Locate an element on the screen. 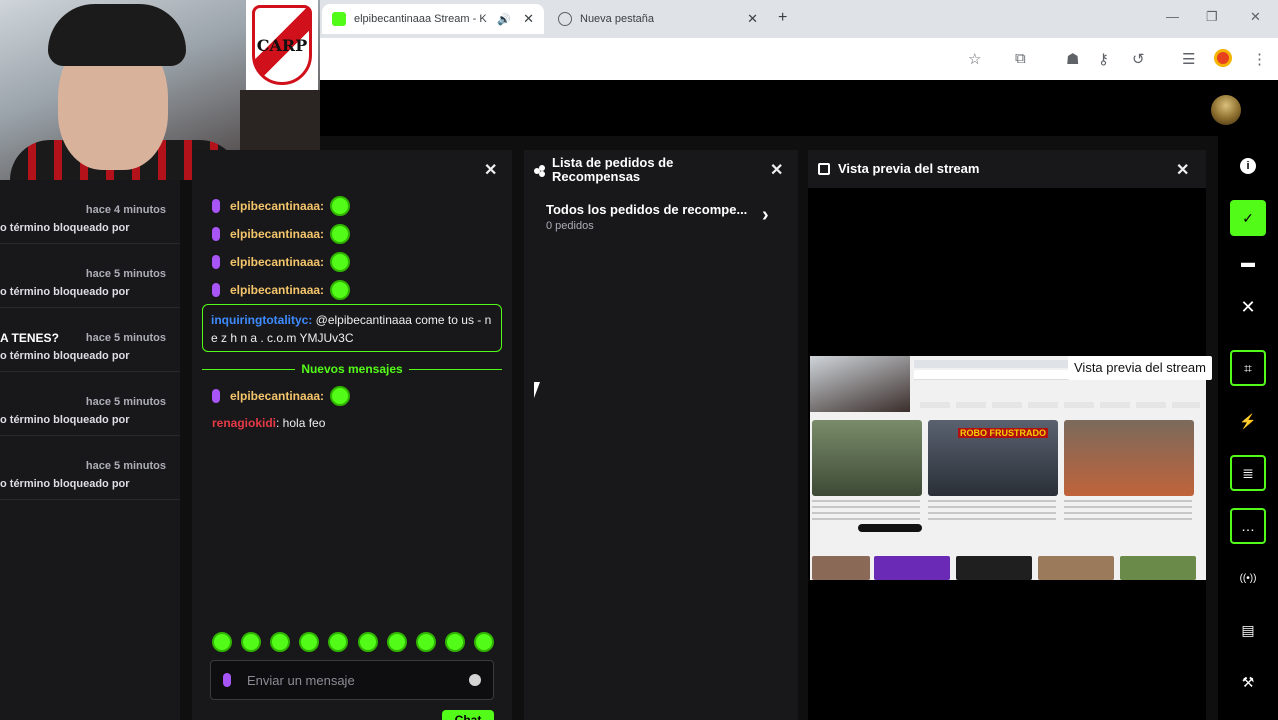  incognito-icon: ☗ is located at coordinates (1072, 59).